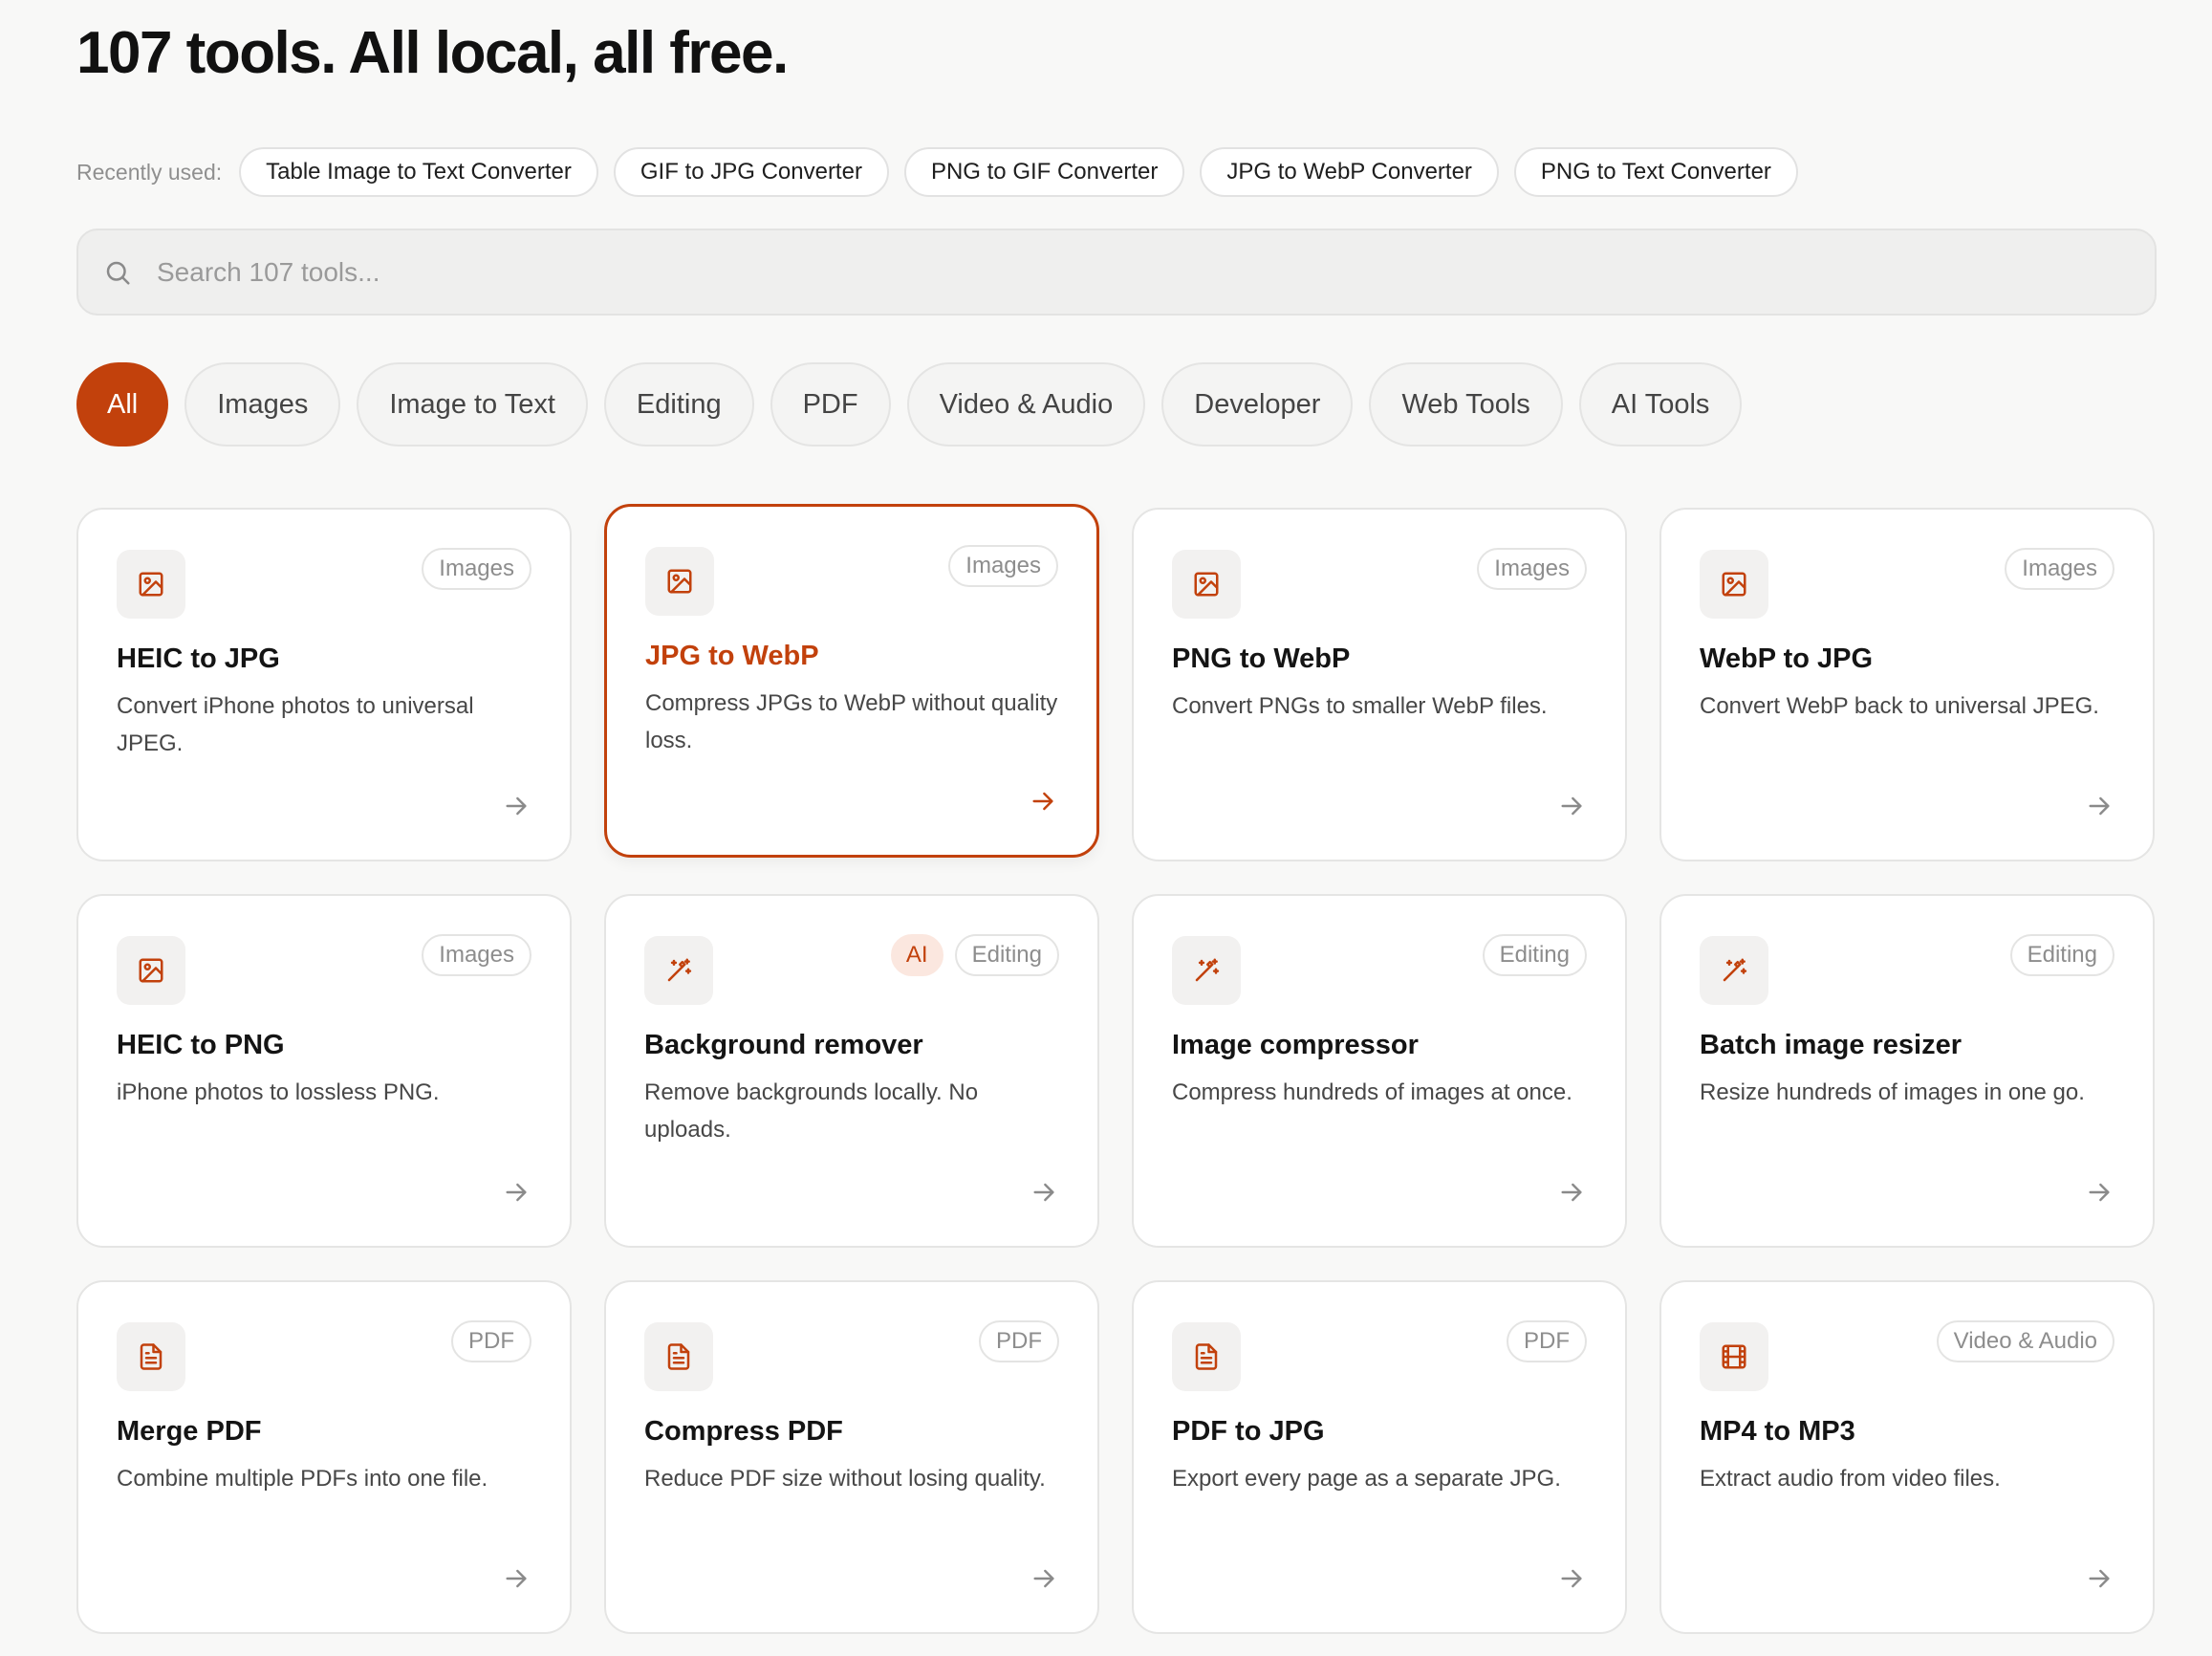 The image size is (2212, 1656). Describe the element at coordinates (1257, 404) in the screenshot. I see `filter-developer: Developer` at that location.